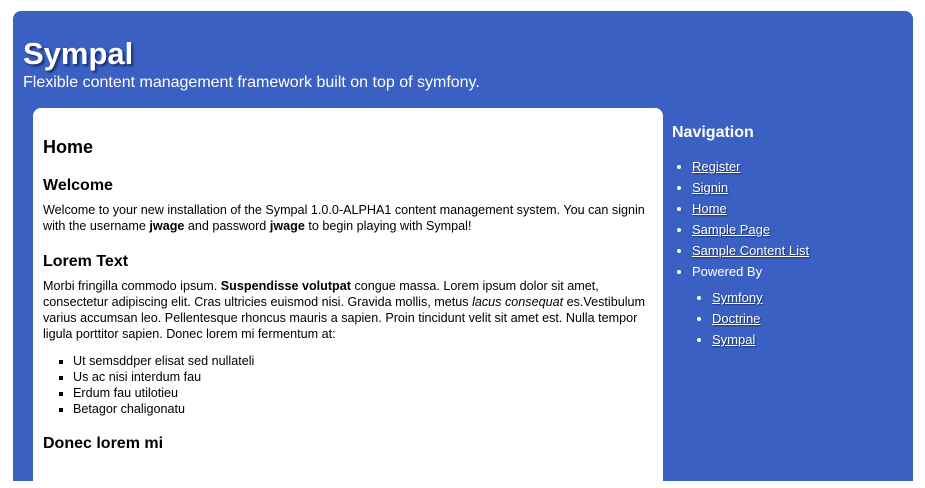  Describe the element at coordinates (132, 286) in the screenshot. I see `lorem-text-1: Morbi fringilla commodo ipsum.` at that location.